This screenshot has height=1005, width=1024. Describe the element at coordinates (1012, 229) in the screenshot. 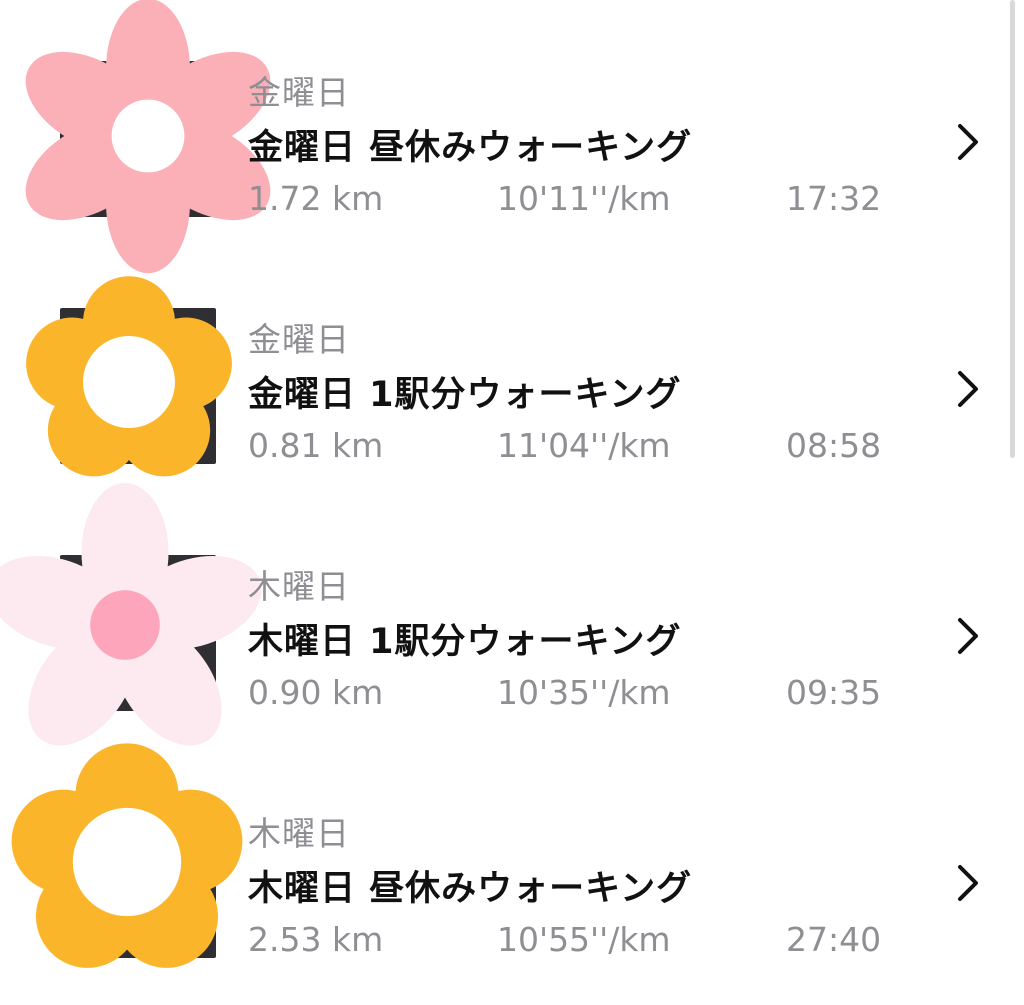

I see `scrollbar` at that location.